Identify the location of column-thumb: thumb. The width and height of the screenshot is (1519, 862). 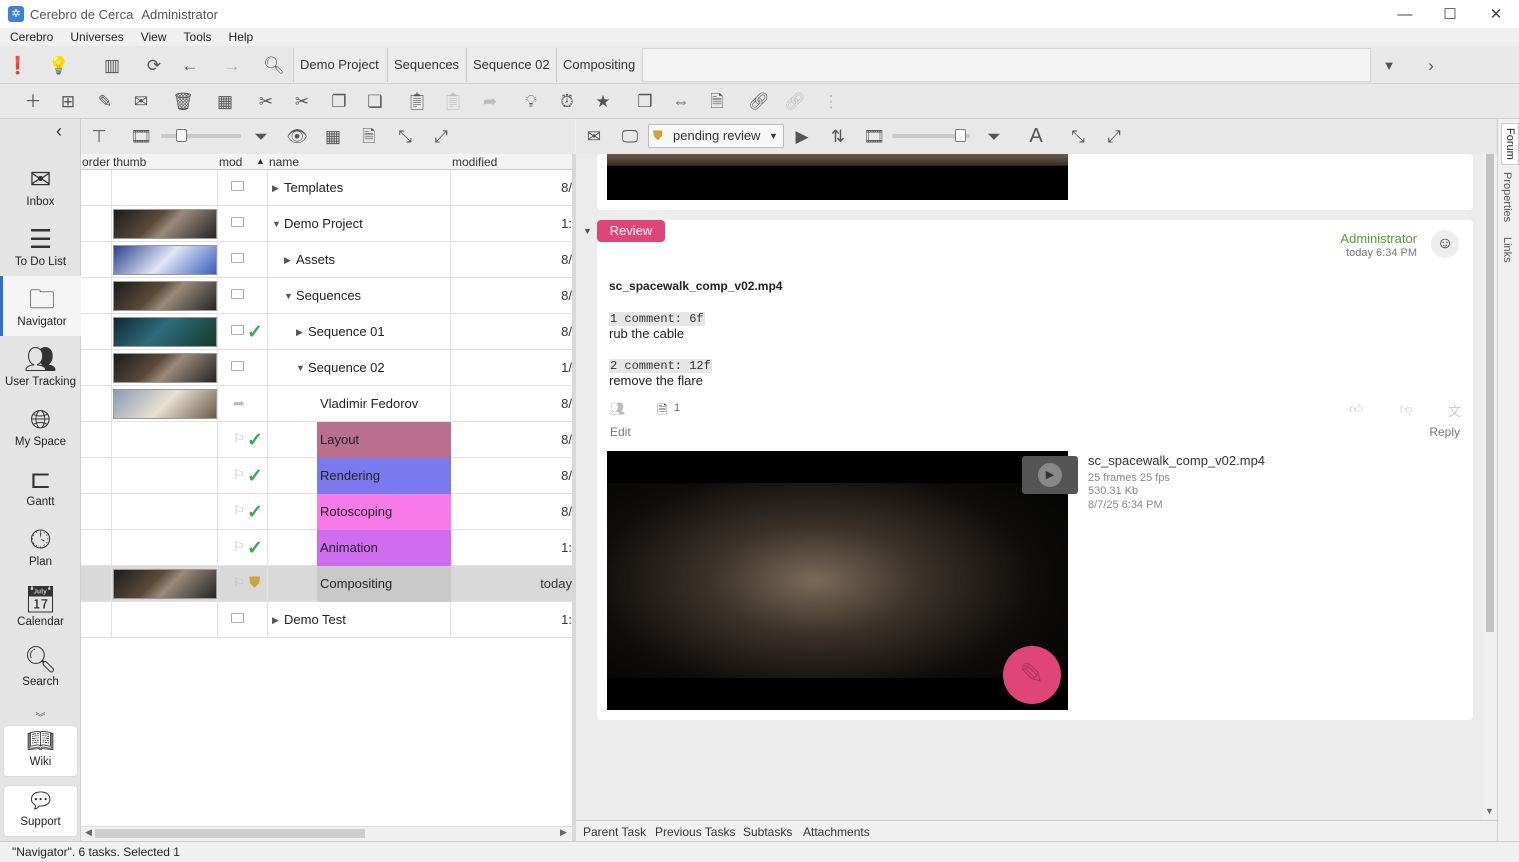
(129, 162).